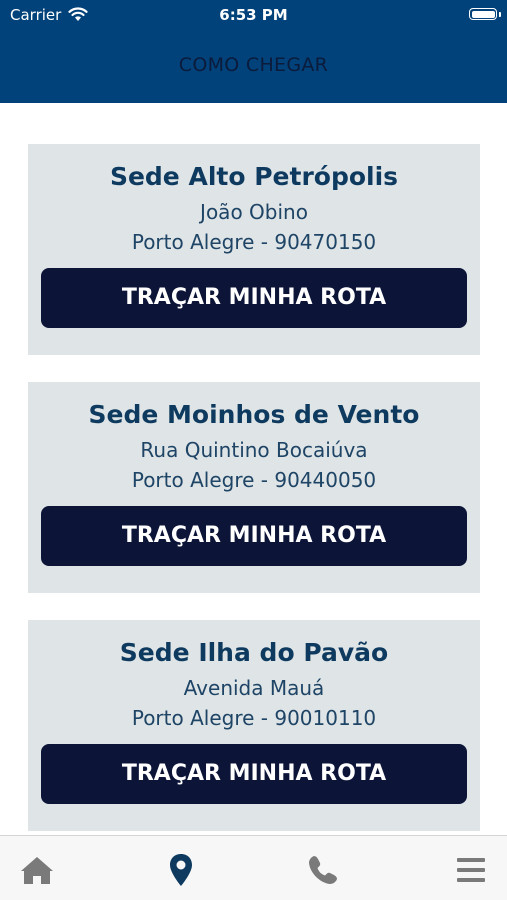 The image size is (507, 900). What do you see at coordinates (253, 65) in the screenshot?
I see `page-title: COMO CHEGAR` at bounding box center [253, 65].